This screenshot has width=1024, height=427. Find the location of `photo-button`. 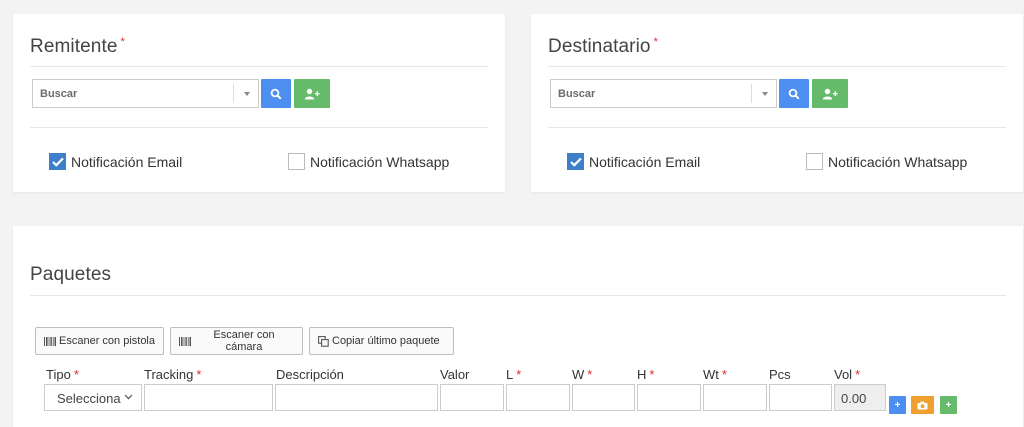

photo-button is located at coordinates (922, 405).